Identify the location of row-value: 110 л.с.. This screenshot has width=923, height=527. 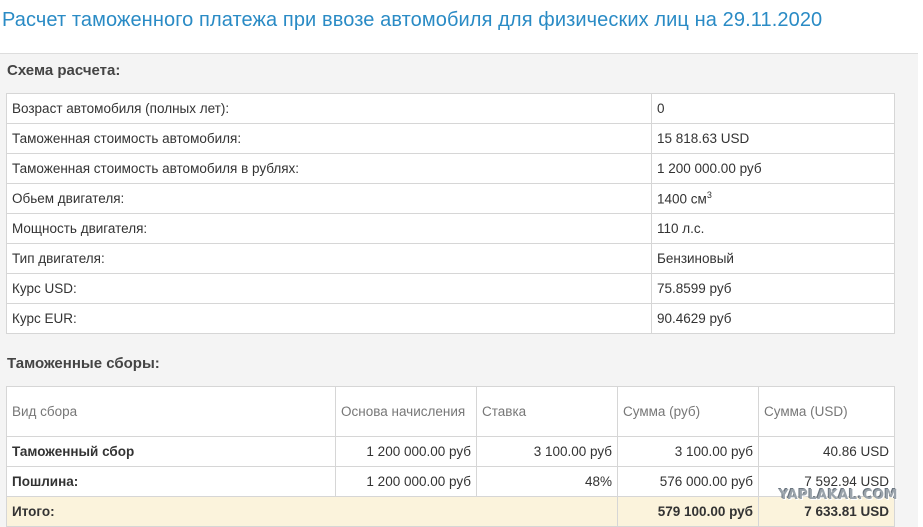
(773, 228).